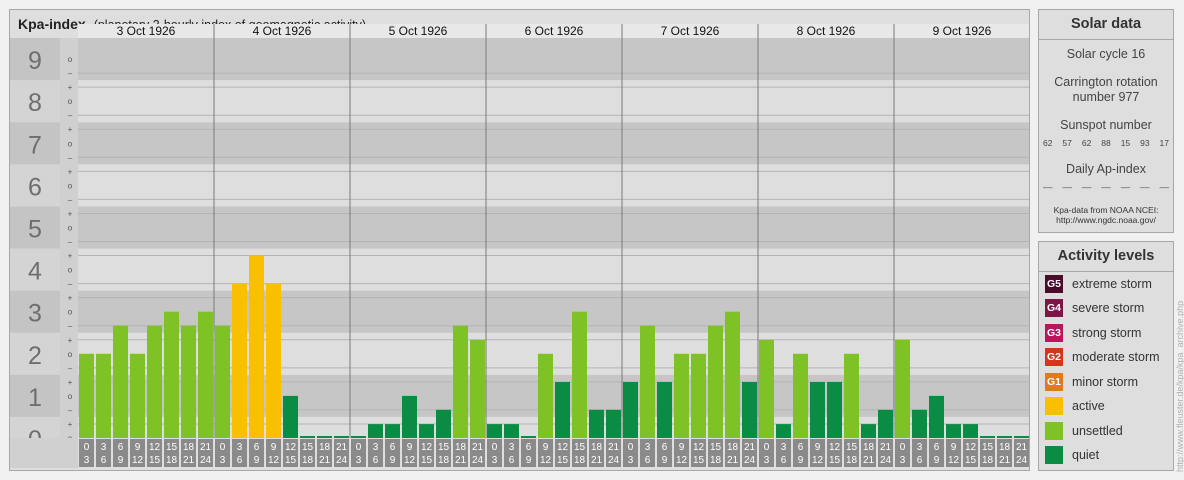 This screenshot has height=480, width=1184. Describe the element at coordinates (1116, 357) in the screenshot. I see `legend-label: moderate storm` at that location.